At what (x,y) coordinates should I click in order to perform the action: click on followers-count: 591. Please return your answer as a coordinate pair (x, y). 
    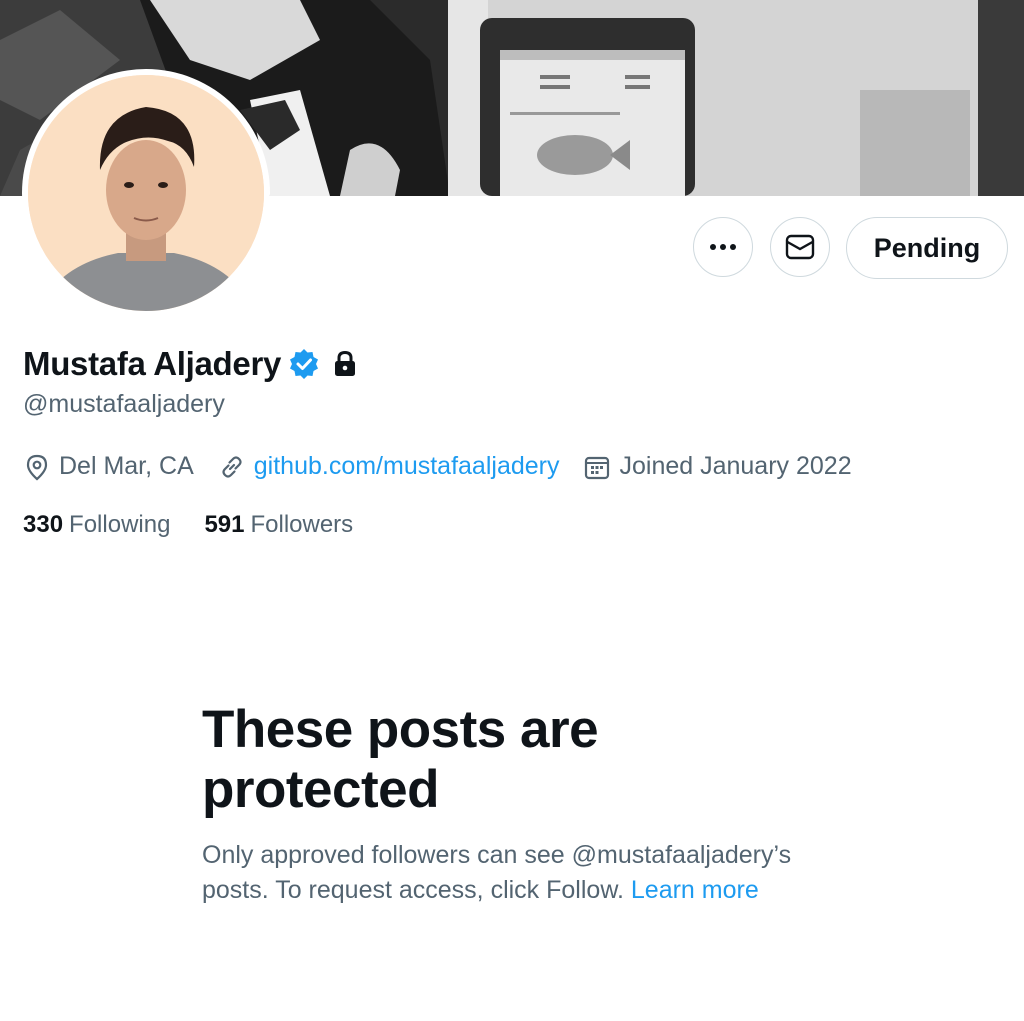
    Looking at the image, I should click on (224, 524).